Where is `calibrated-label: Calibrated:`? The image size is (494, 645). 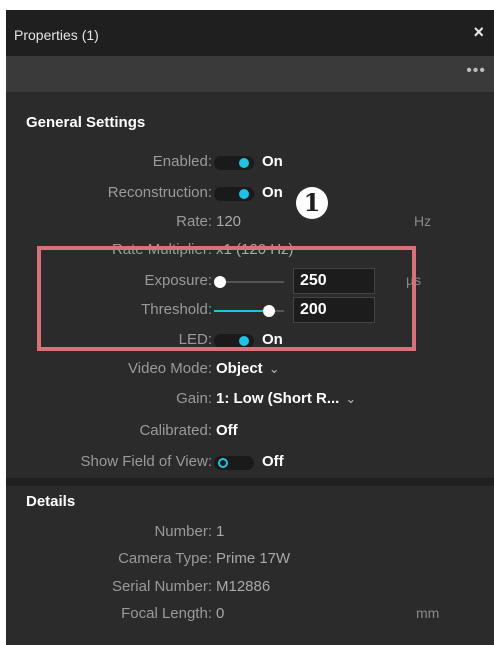
calibrated-label: Calibrated: is located at coordinates (175, 430).